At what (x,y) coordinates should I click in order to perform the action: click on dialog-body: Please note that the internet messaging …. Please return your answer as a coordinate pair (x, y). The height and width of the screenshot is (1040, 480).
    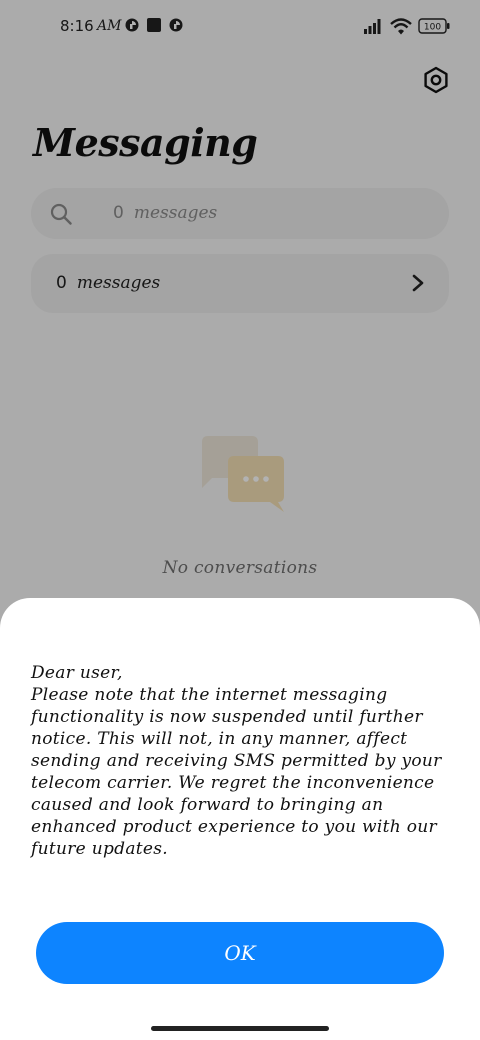
    Looking at the image, I should click on (236, 772).